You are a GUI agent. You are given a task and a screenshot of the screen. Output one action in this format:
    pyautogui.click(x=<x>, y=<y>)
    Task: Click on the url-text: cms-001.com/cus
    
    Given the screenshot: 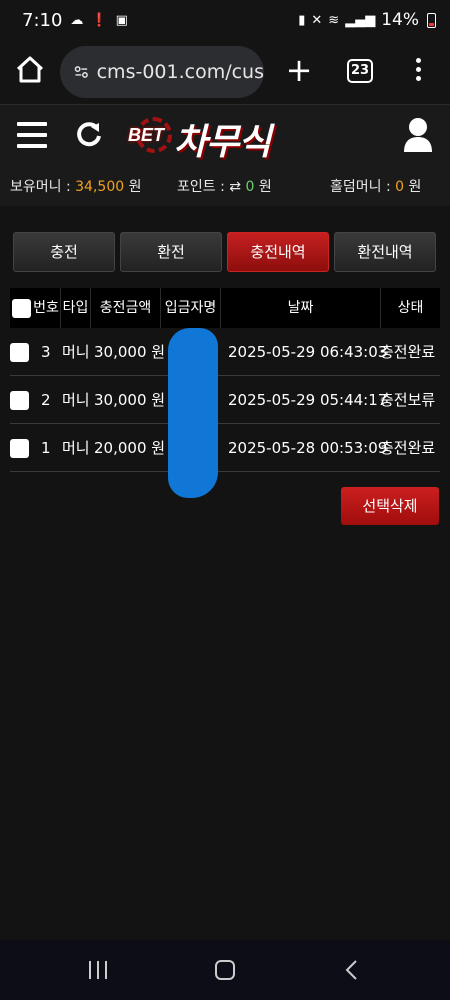 What is the action you would take?
    pyautogui.click(x=180, y=72)
    